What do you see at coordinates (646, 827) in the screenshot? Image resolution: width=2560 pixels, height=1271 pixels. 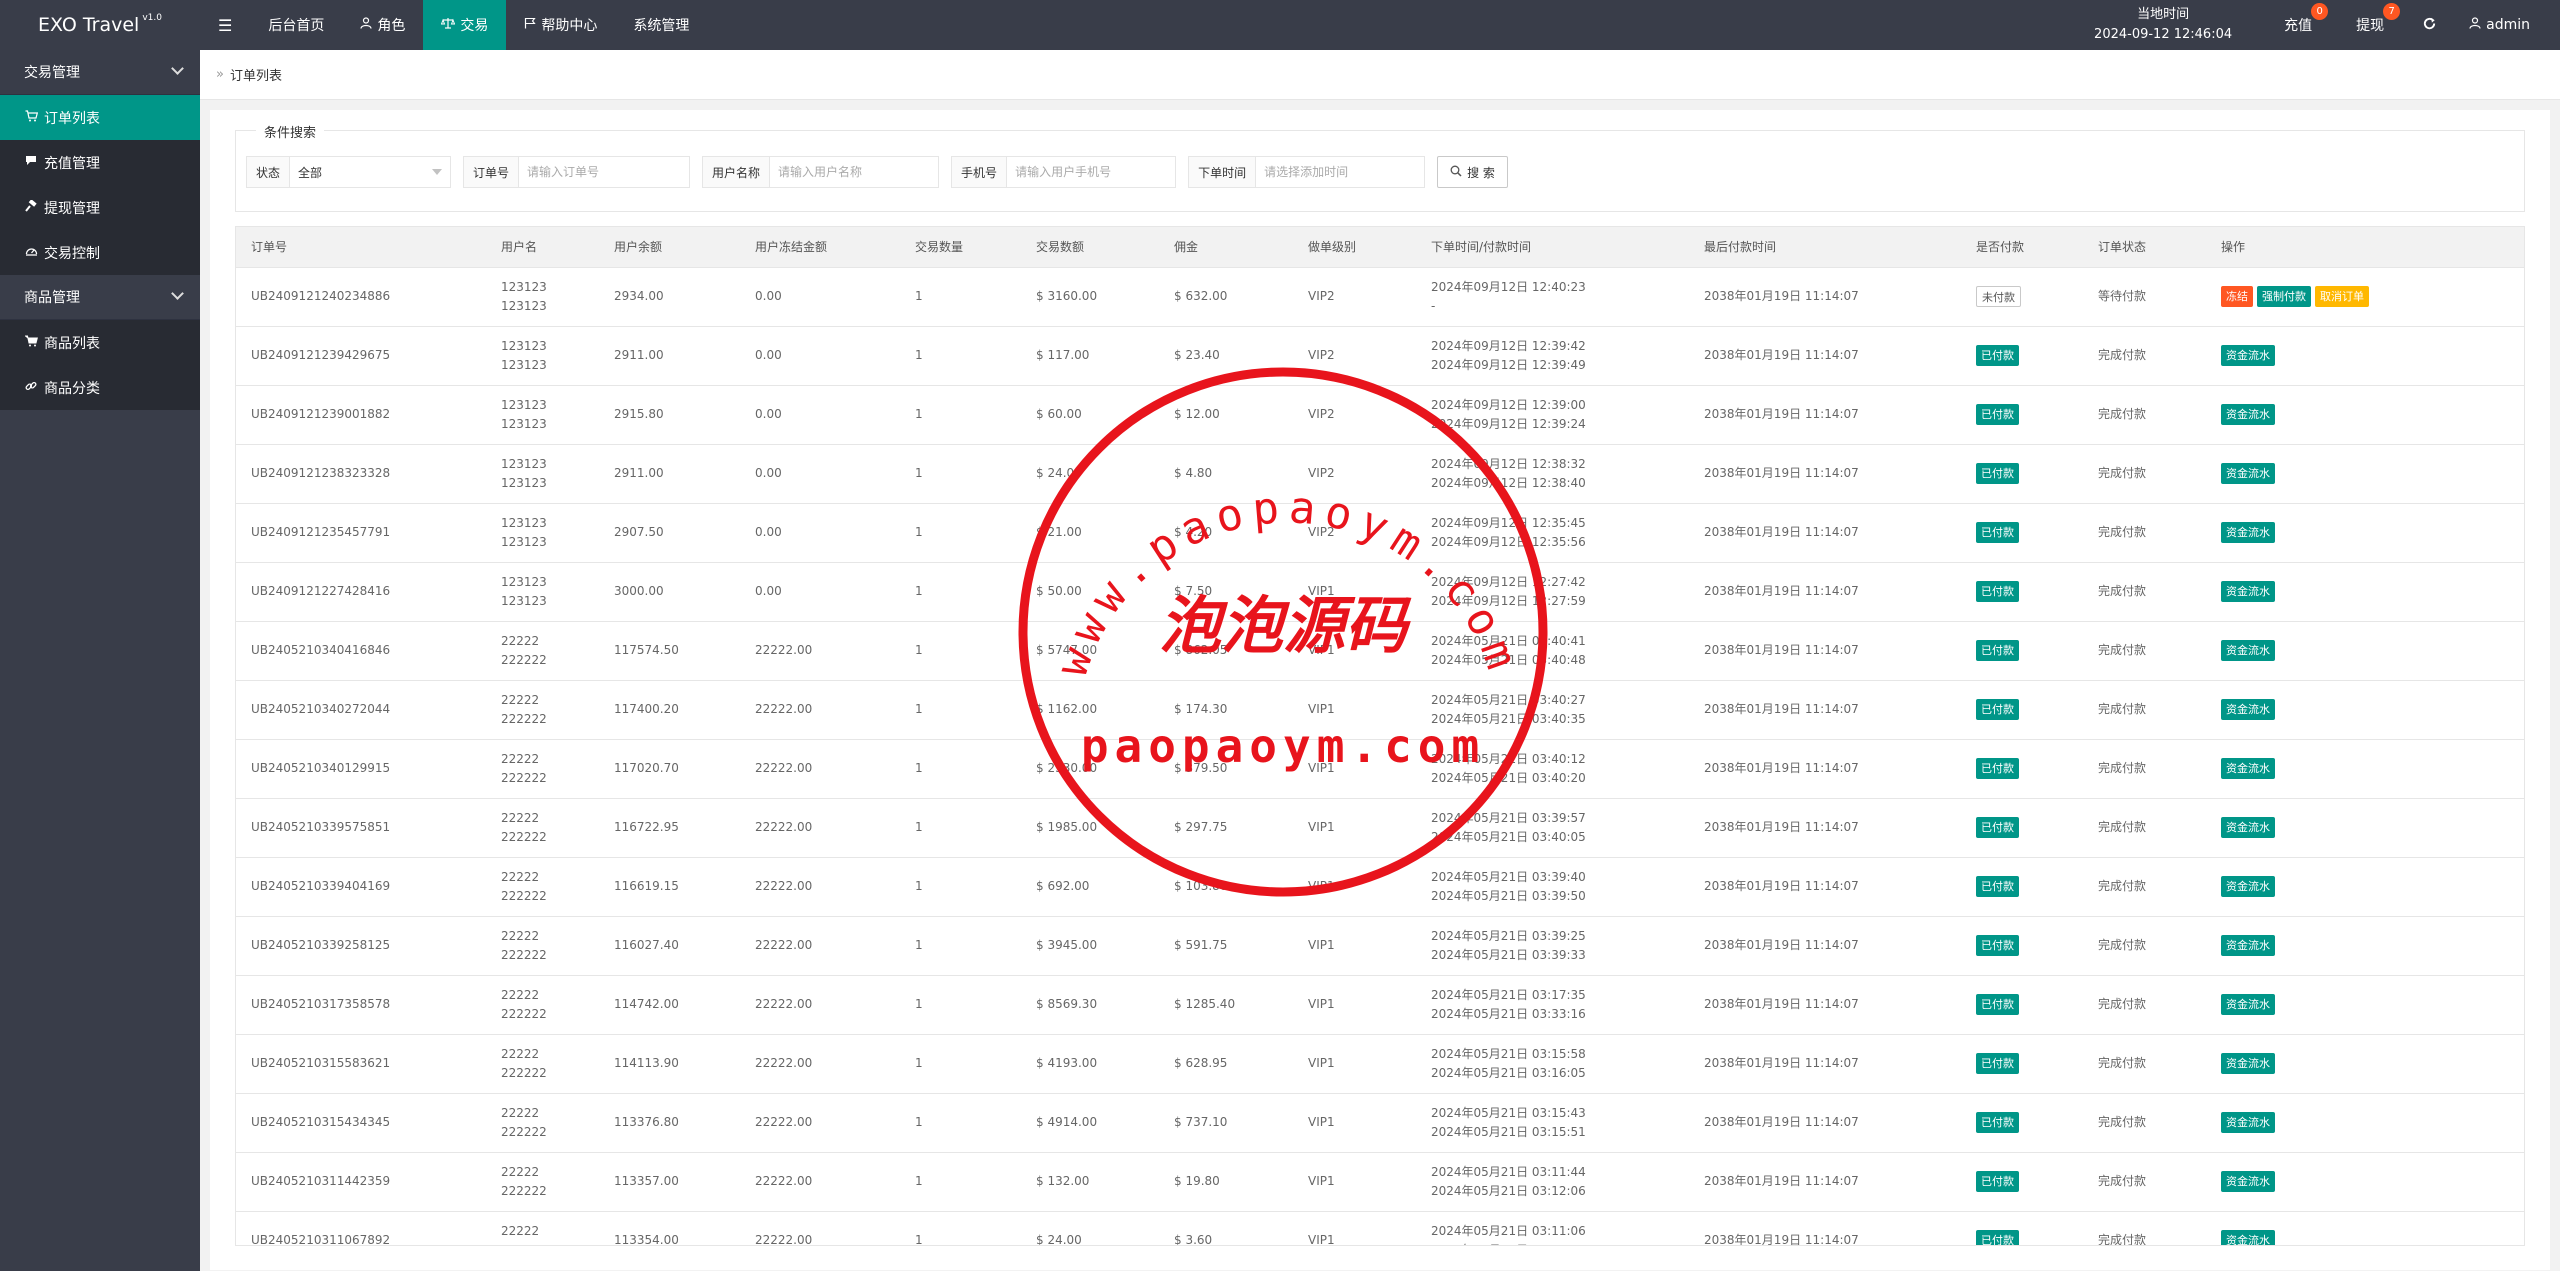 I see `user-balance: 116722.95` at bounding box center [646, 827].